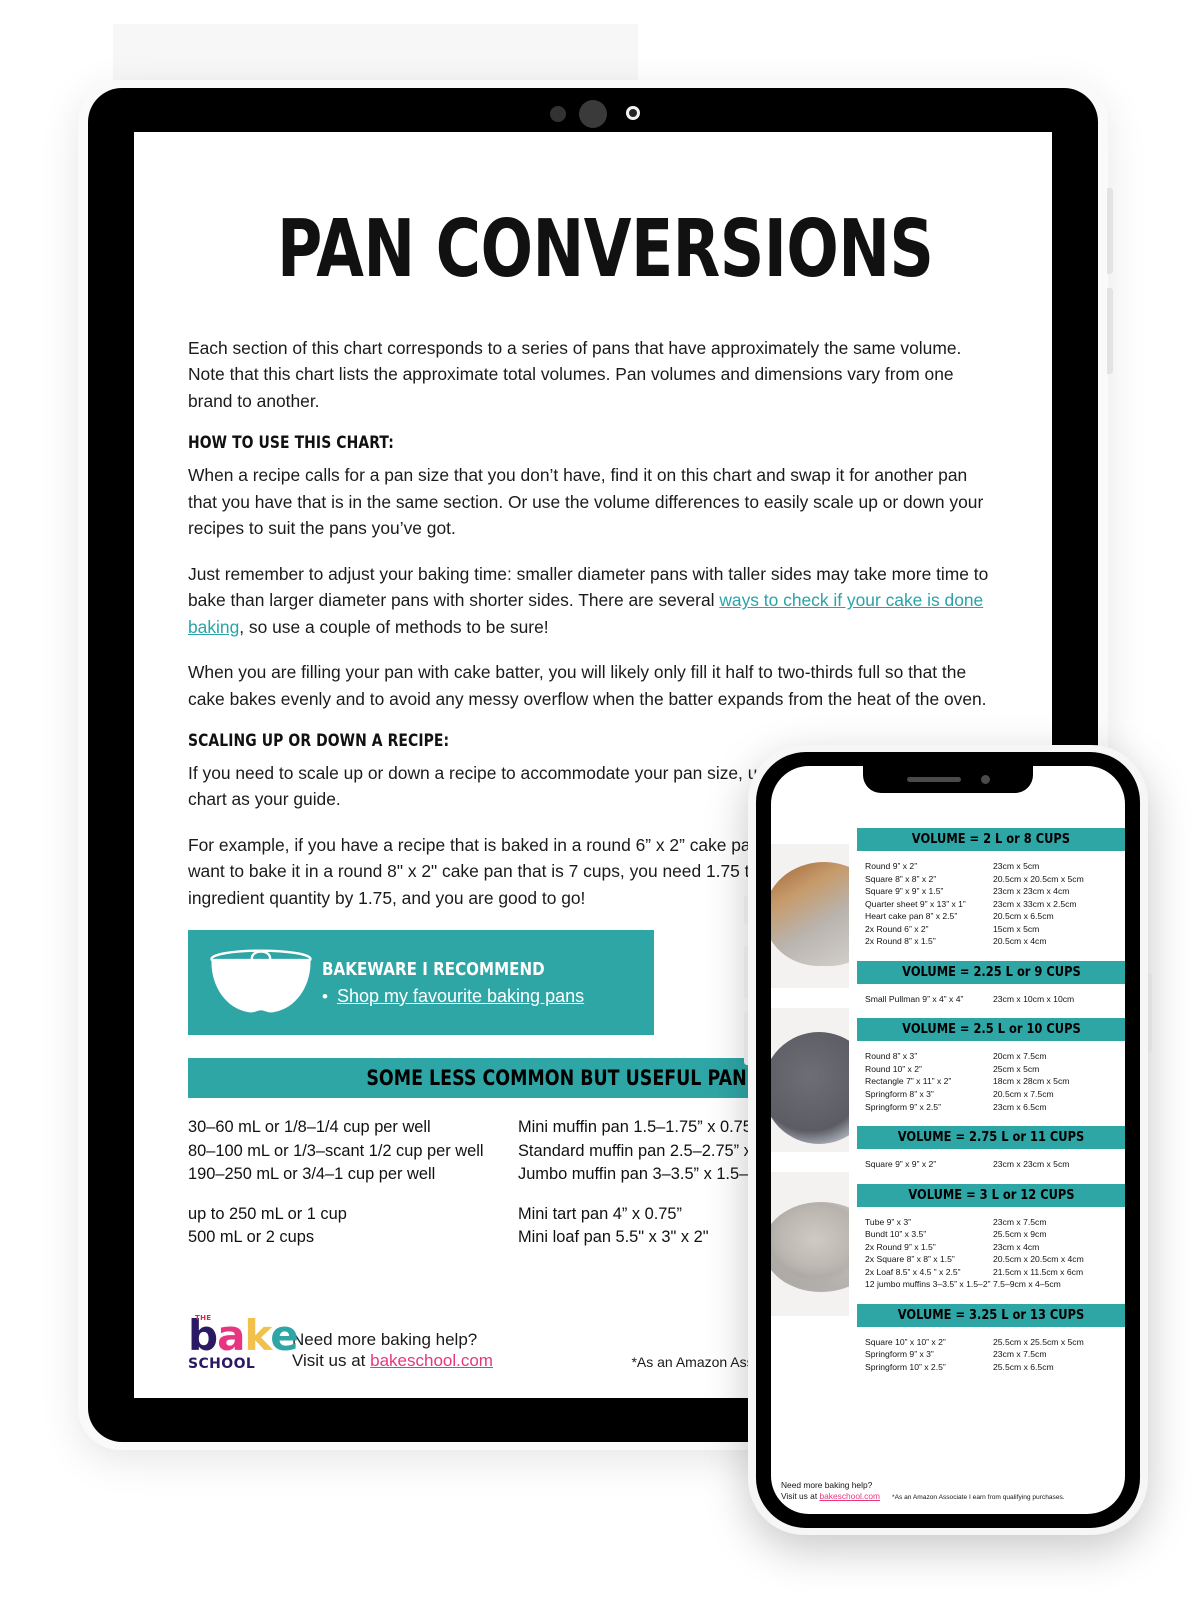 The width and height of the screenshot is (1200, 1600). I want to click on heart-pan-shape, so click(810, 914).